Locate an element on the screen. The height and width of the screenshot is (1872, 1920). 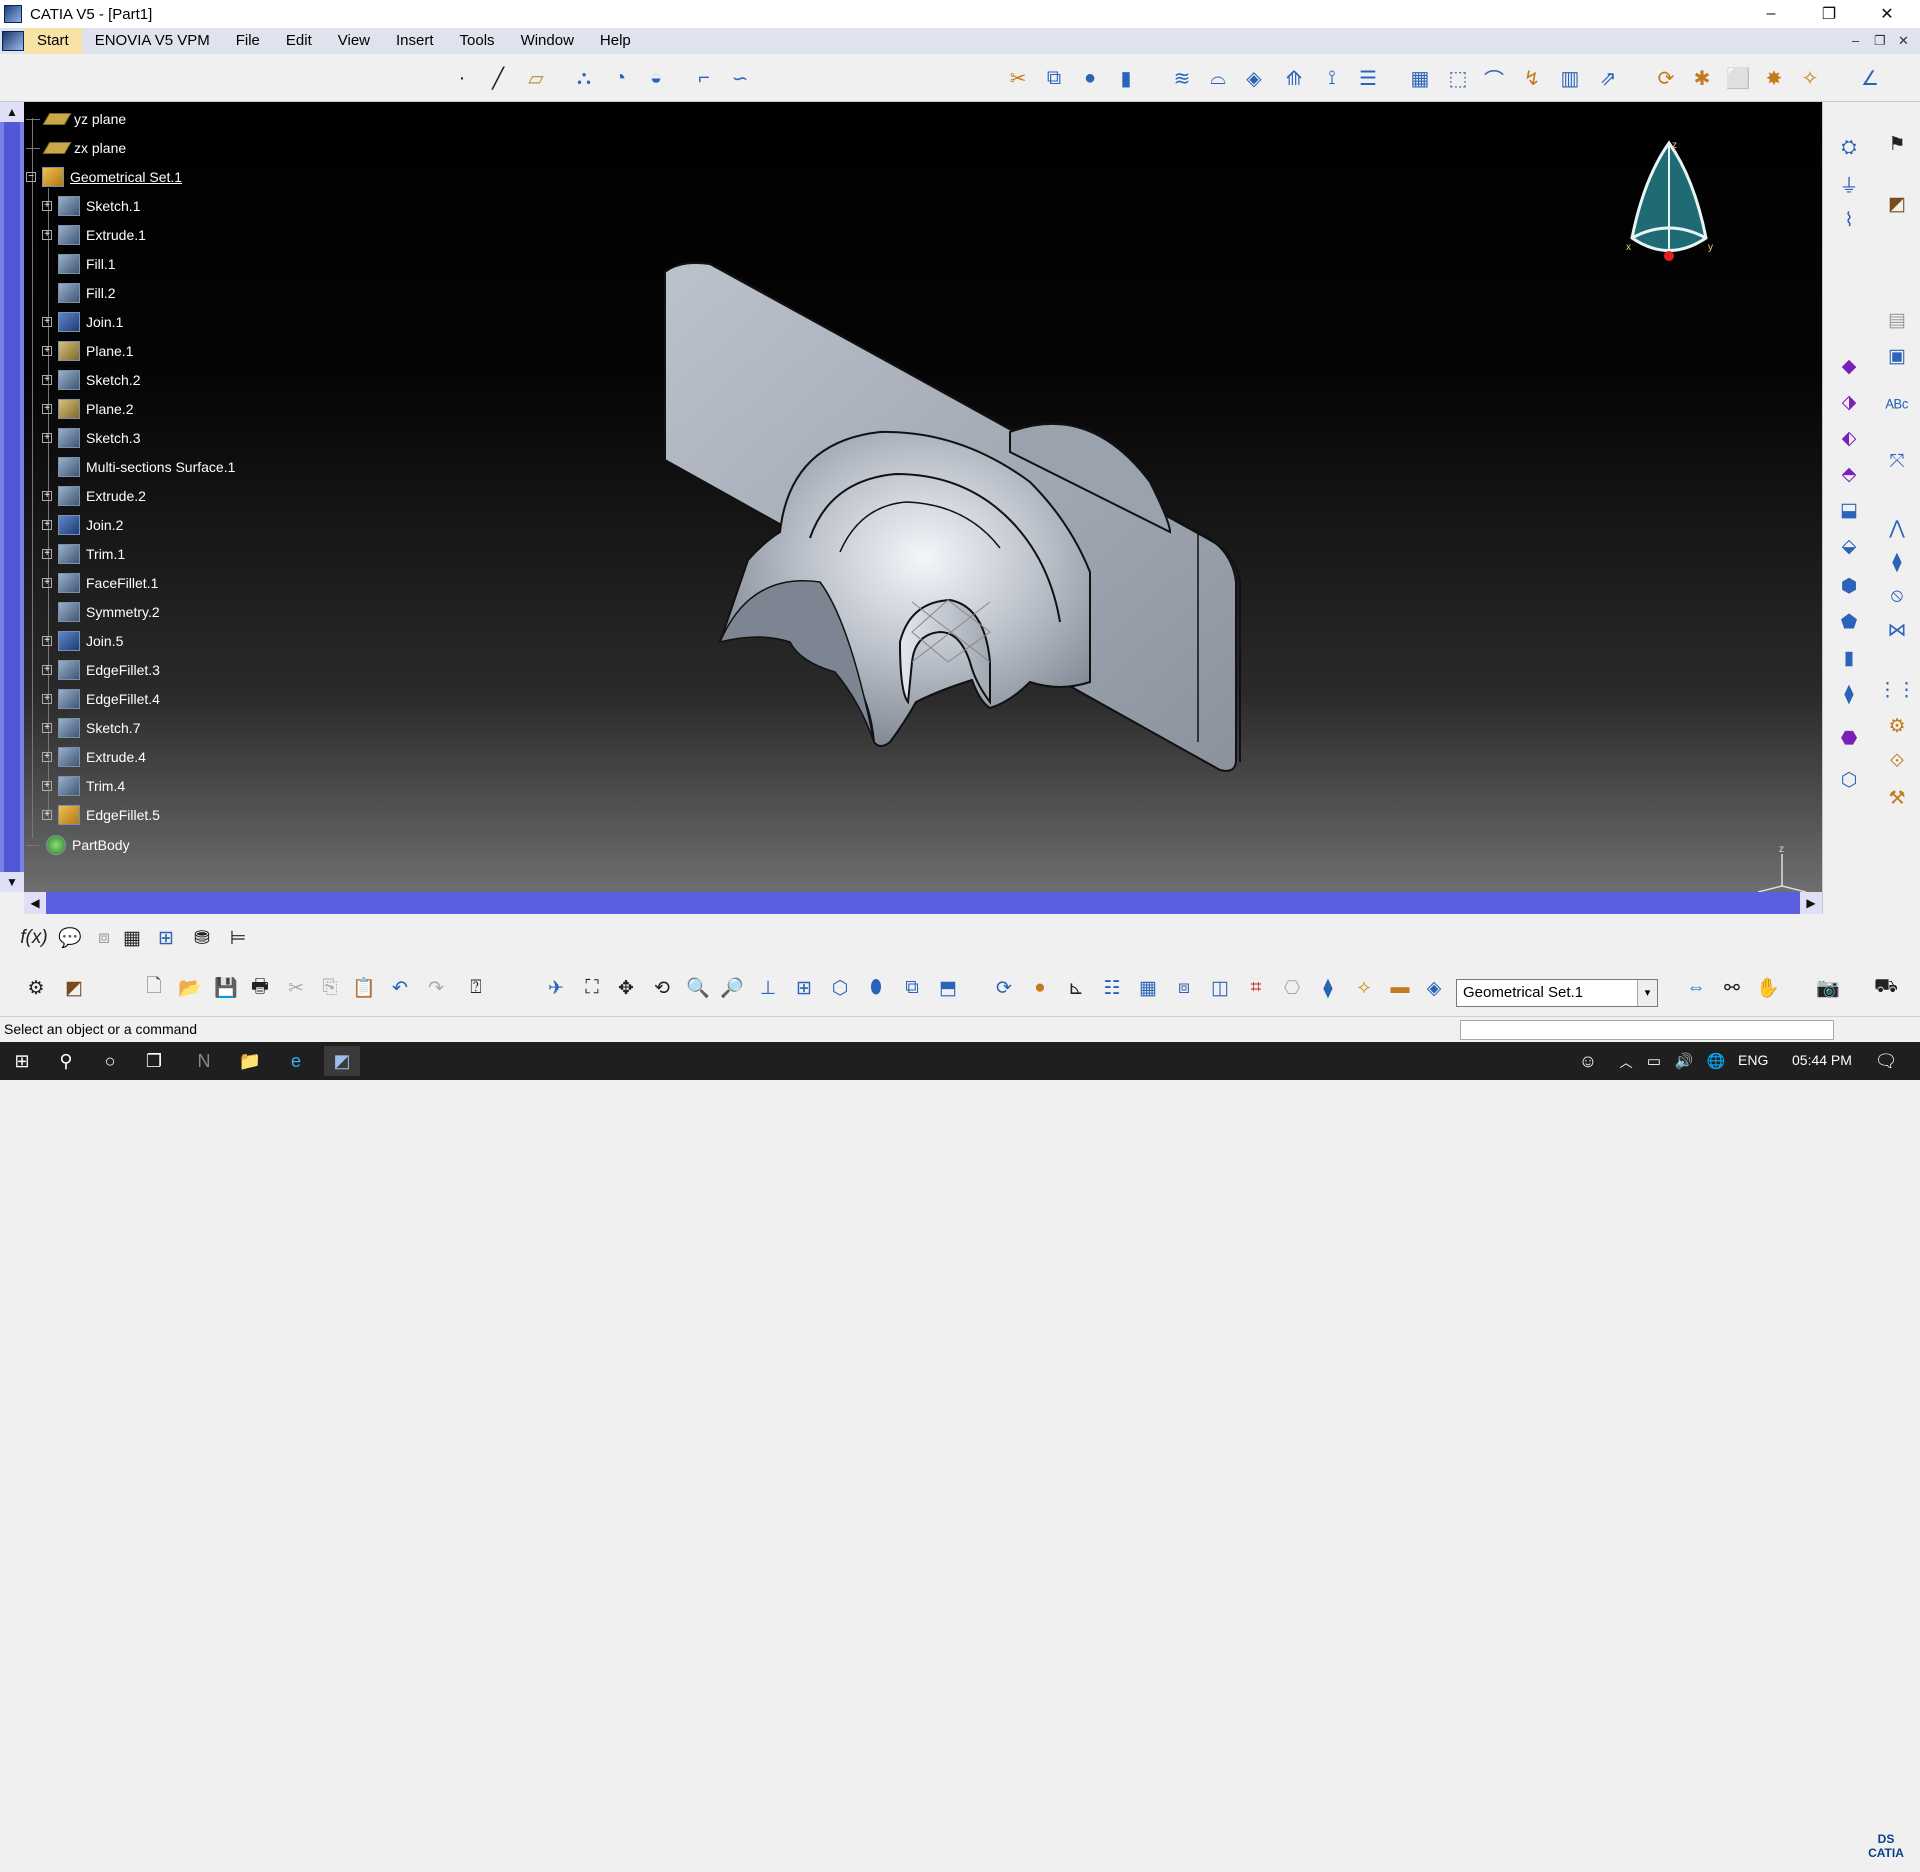
multi-view-icon: ⊞ is located at coordinates (804, 988).